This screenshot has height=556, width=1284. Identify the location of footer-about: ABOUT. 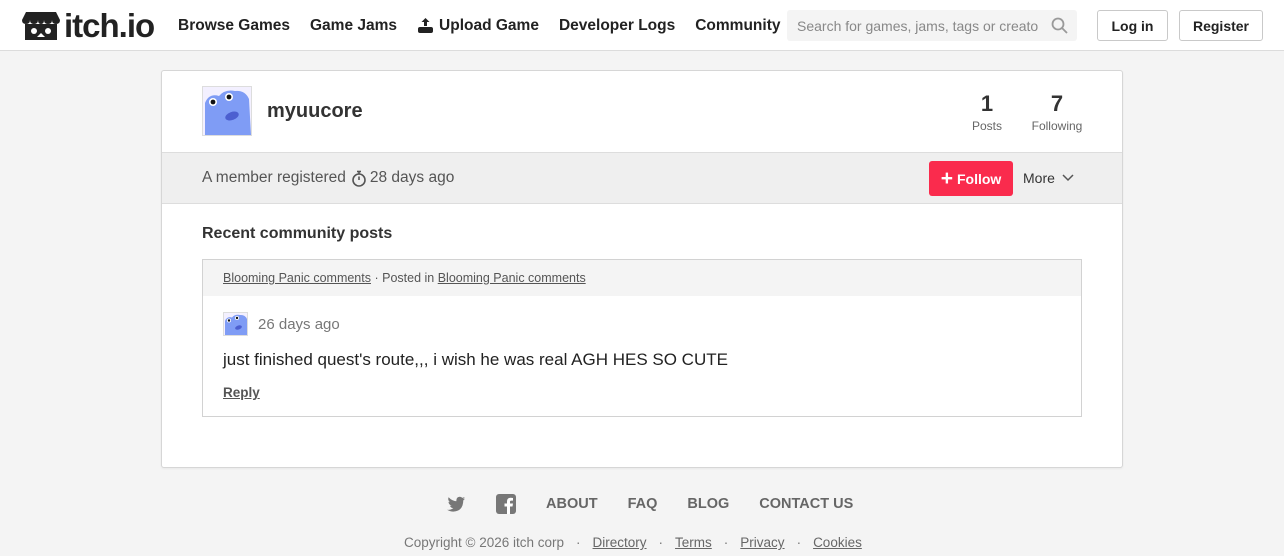
(572, 504).